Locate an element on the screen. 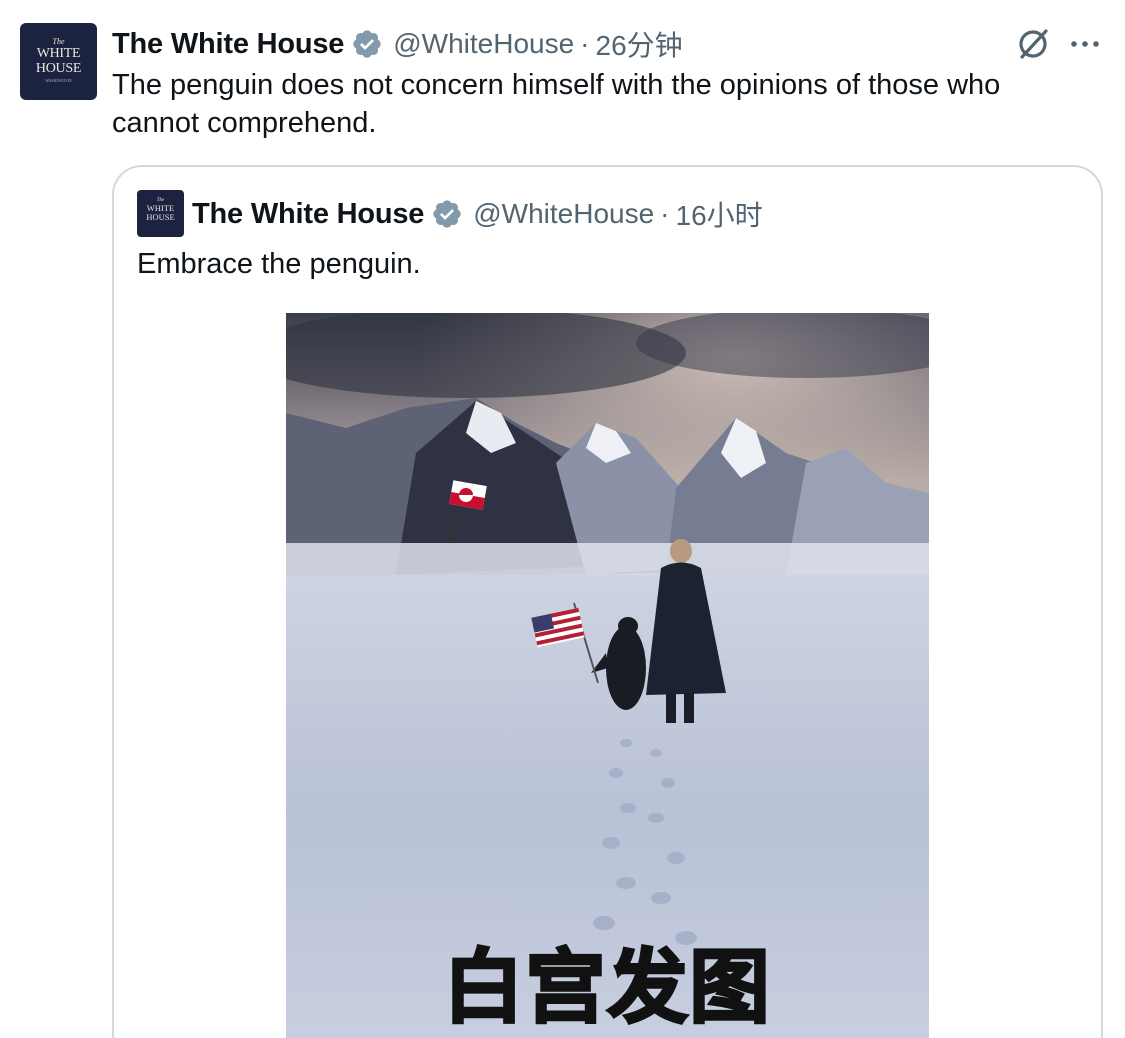 The image size is (1125, 1038). author-handle: @WhiteHouse is located at coordinates (483, 44).